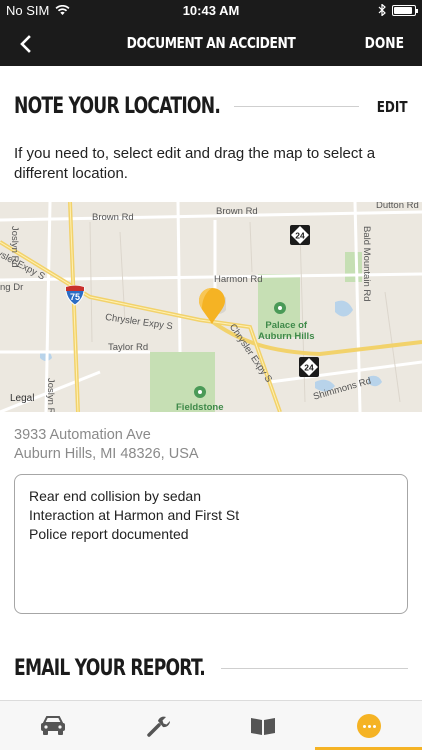 This screenshot has height=750, width=422. I want to click on tab-more, so click(369, 726).